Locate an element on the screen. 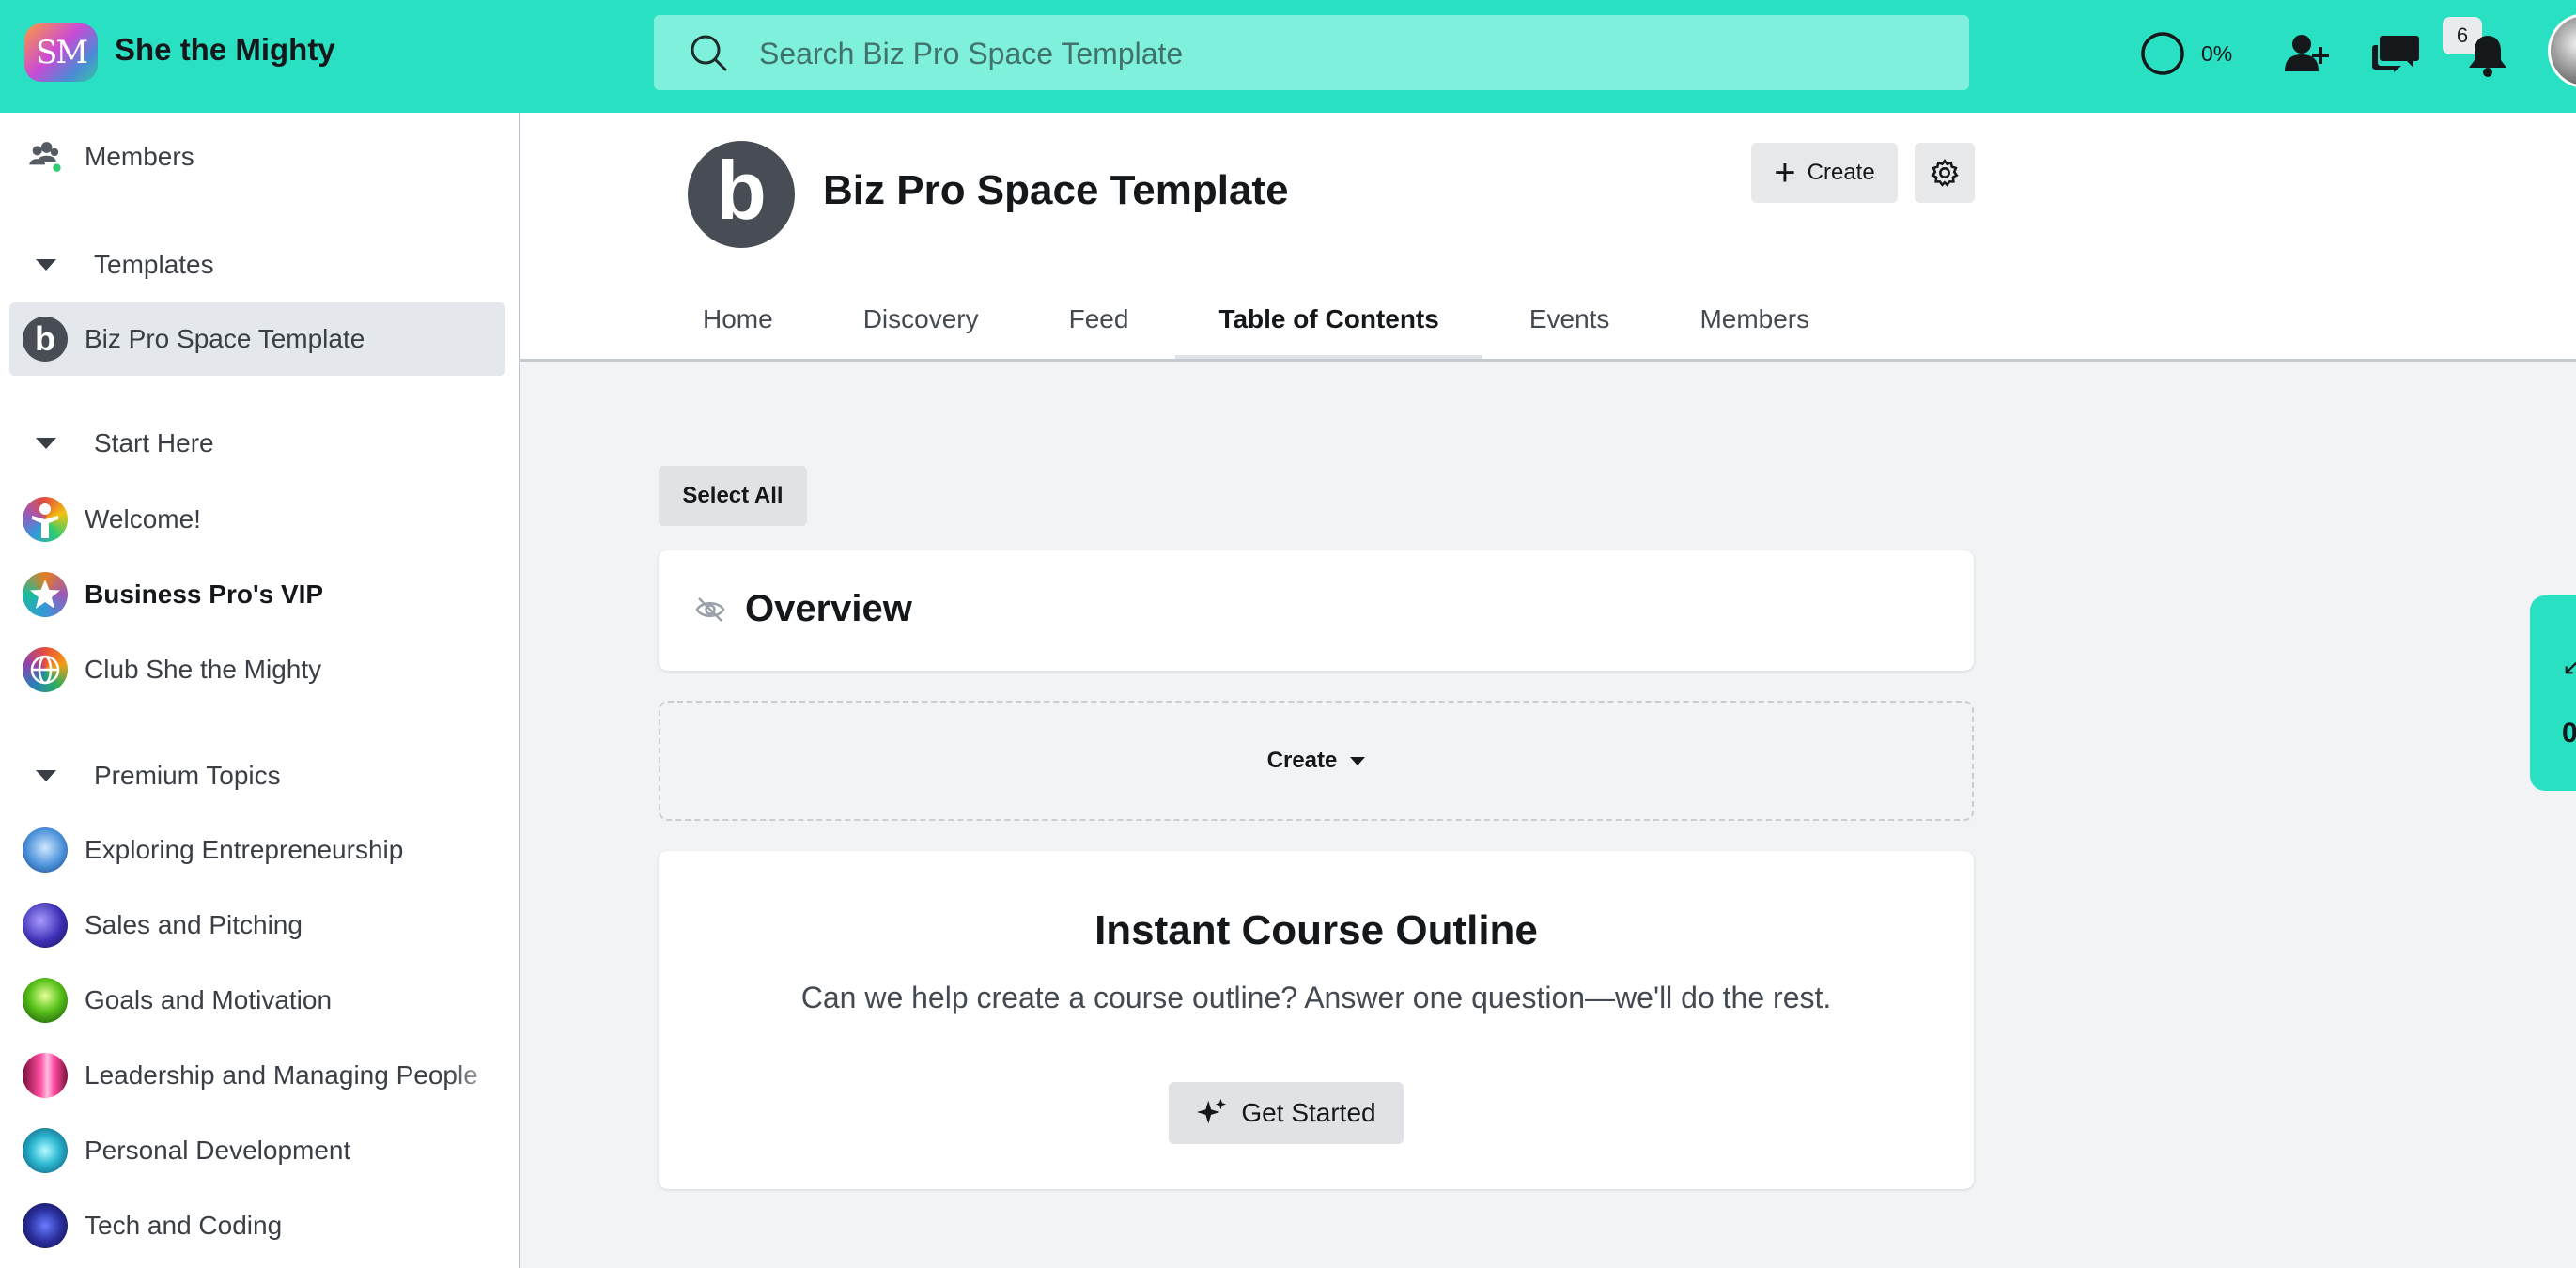 Image resolution: width=2576 pixels, height=1268 pixels. sidebar-item-label: Tech and Coding is located at coordinates (184, 1225).